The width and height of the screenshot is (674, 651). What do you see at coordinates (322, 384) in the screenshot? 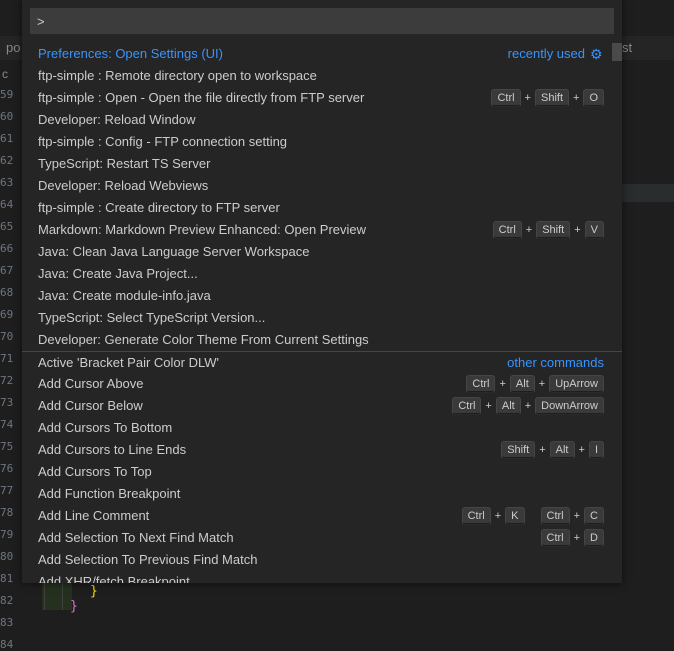
I see `command-item: Add Cursor Above Ctrl + Alt + UpArrow` at bounding box center [322, 384].